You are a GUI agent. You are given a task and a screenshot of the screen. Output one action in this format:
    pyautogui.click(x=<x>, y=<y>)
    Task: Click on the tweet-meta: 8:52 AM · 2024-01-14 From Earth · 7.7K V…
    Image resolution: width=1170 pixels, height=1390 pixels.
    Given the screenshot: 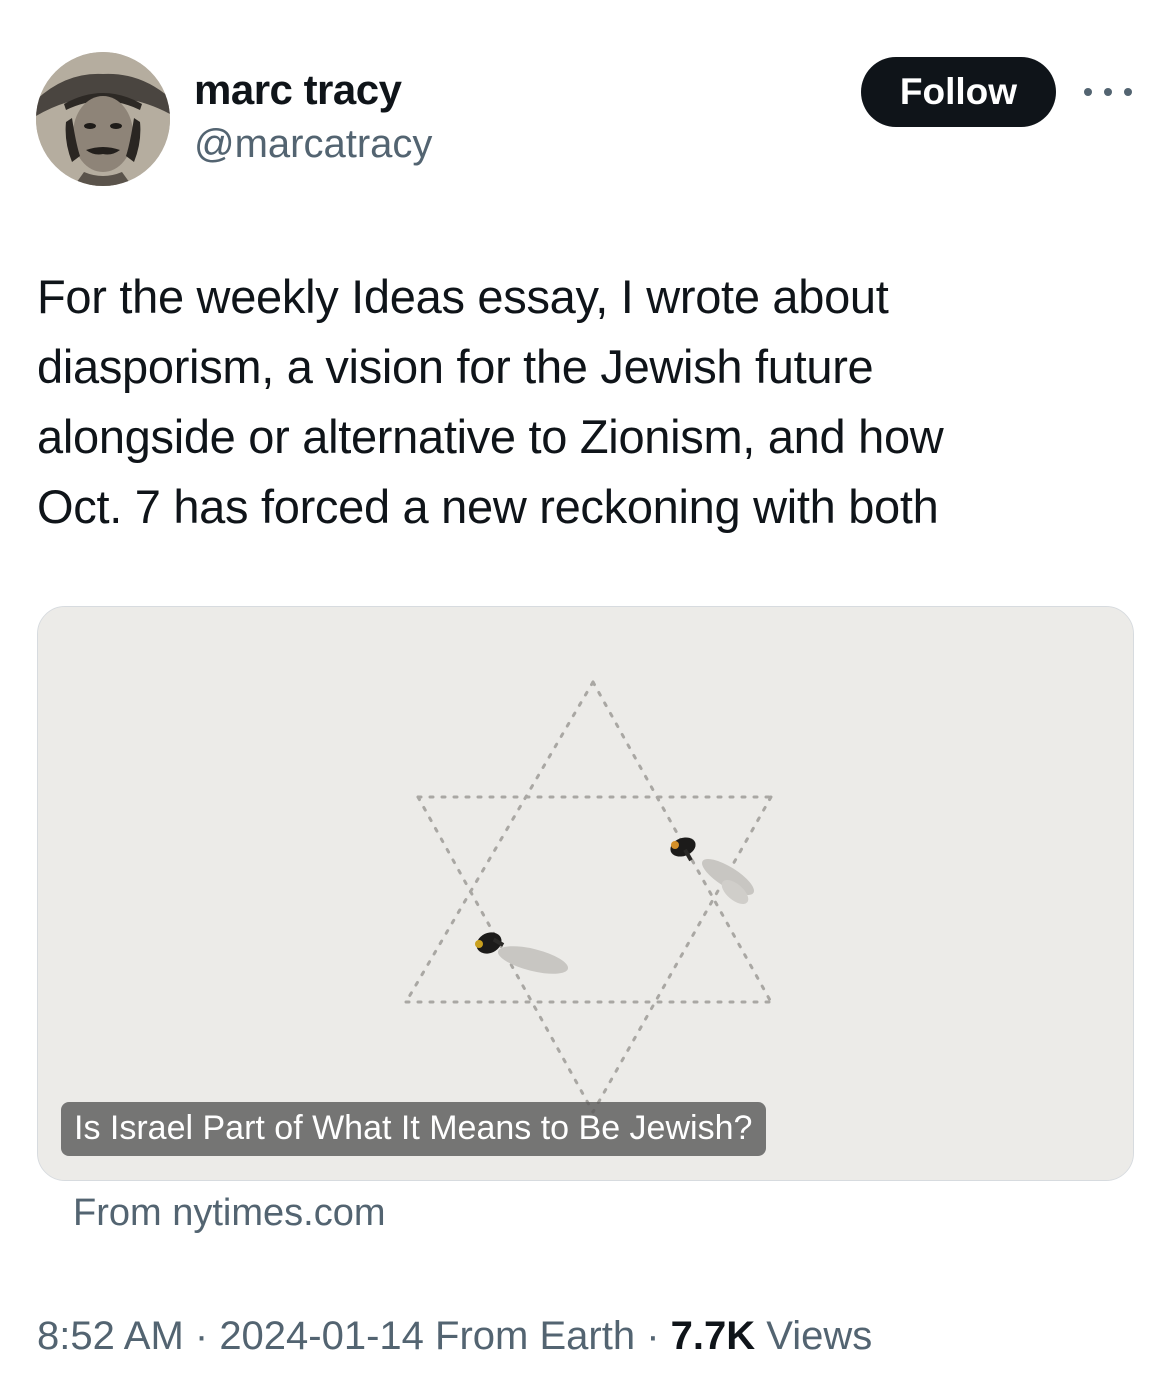 What is the action you would take?
    pyautogui.click(x=454, y=1336)
    